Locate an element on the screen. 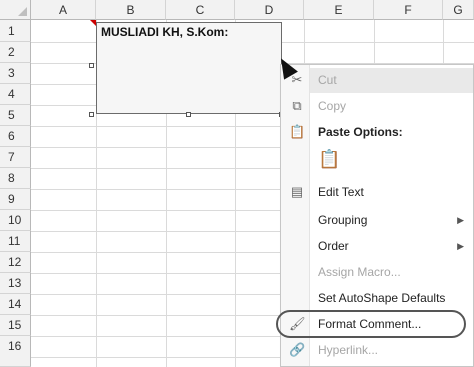  menu-label-grouping: Grouping is located at coordinates (343, 220).